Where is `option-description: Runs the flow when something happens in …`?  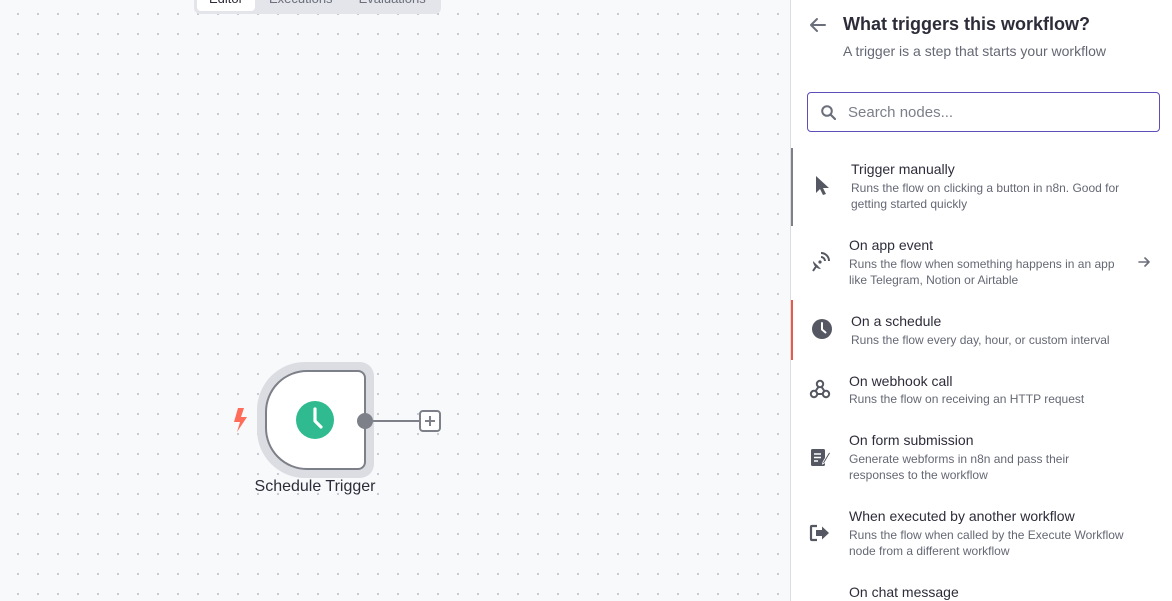
option-description: Runs the flow when something happens in … is located at coordinates (982, 272).